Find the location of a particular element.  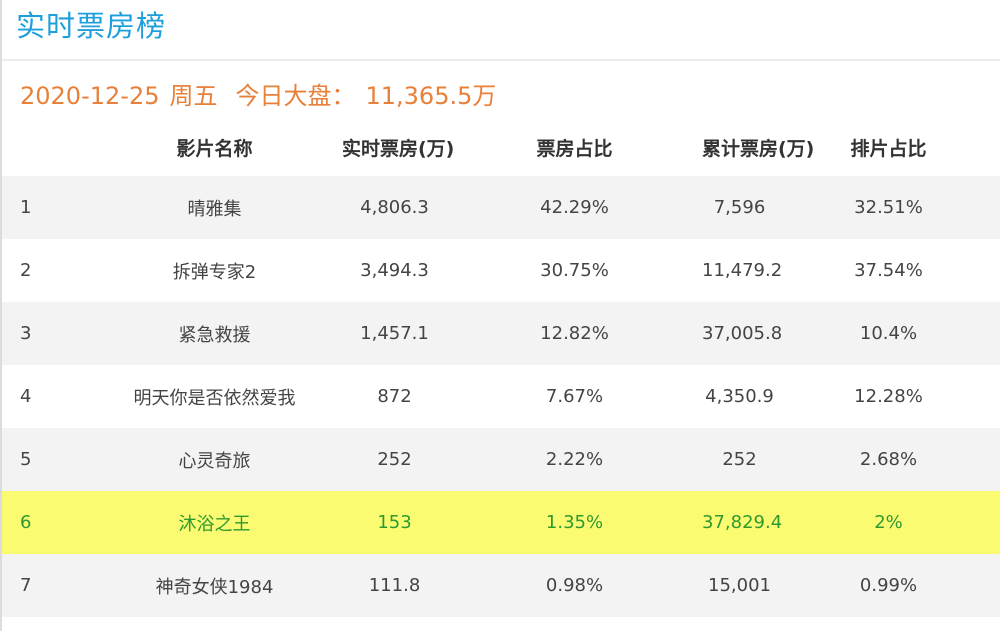

table-row: 5 心灵奇旅 252 2.22% 252 2.68% is located at coordinates (501, 459).